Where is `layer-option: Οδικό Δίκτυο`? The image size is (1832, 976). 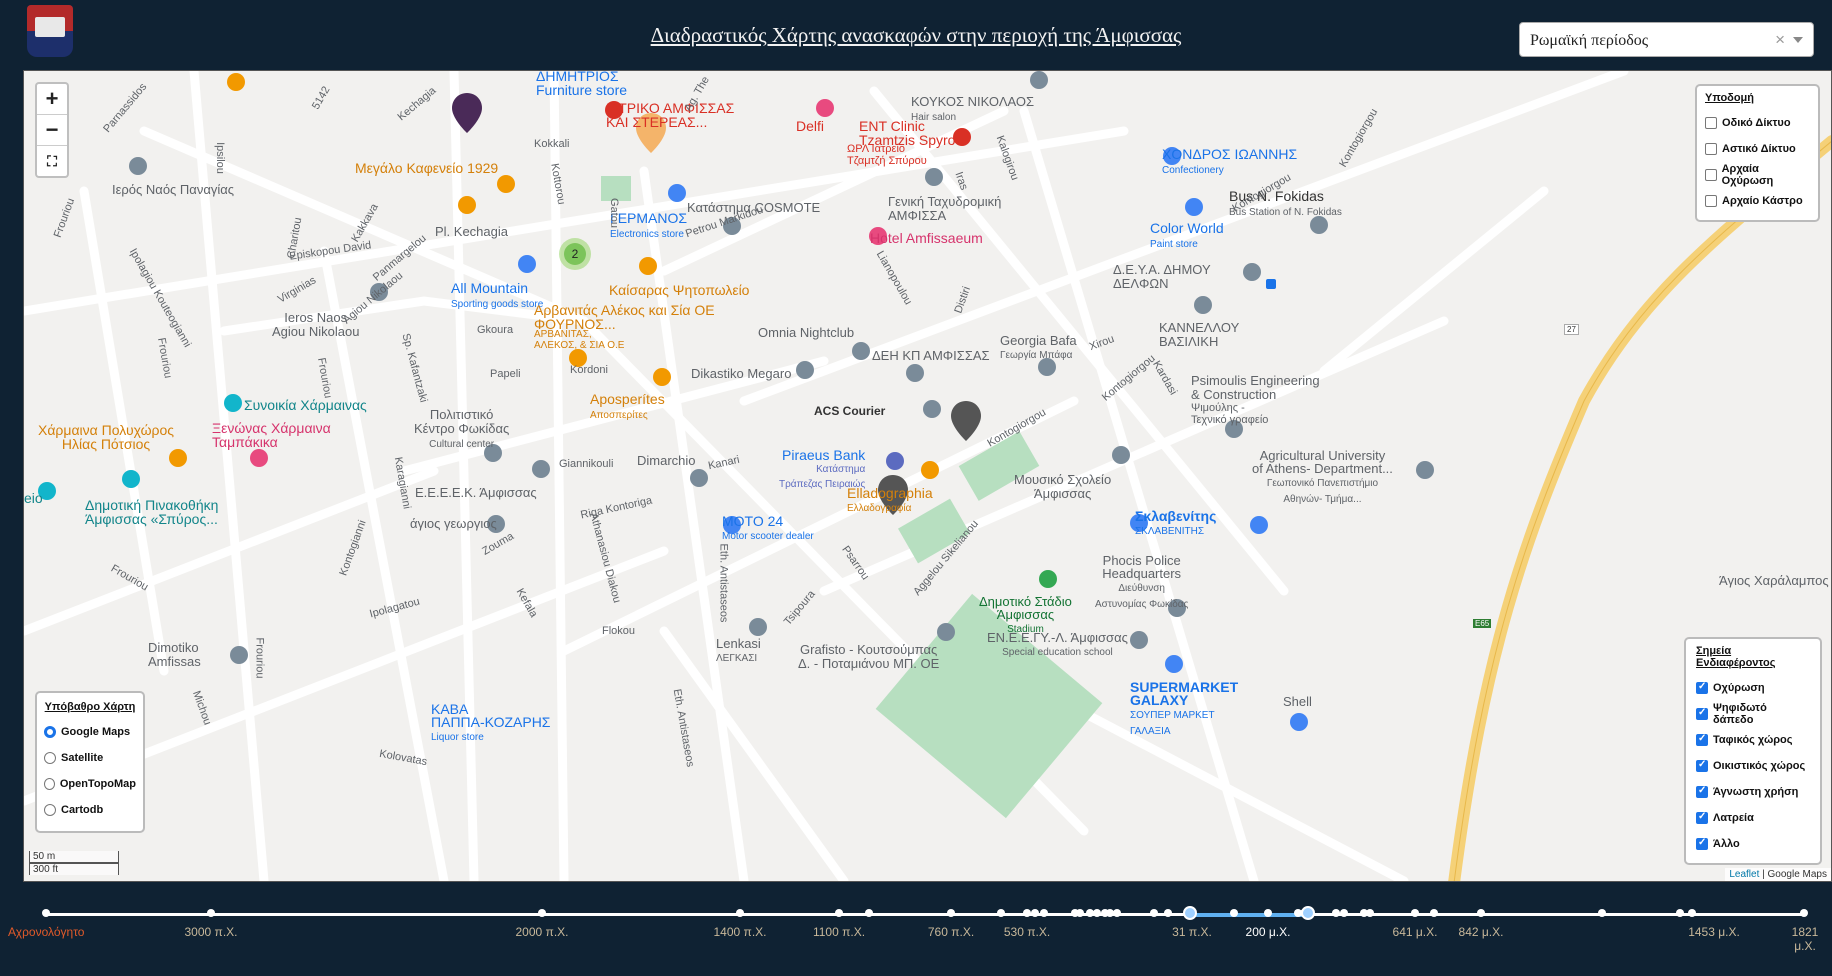
layer-option: Οδικό Δίκτυο is located at coordinates (1757, 123).